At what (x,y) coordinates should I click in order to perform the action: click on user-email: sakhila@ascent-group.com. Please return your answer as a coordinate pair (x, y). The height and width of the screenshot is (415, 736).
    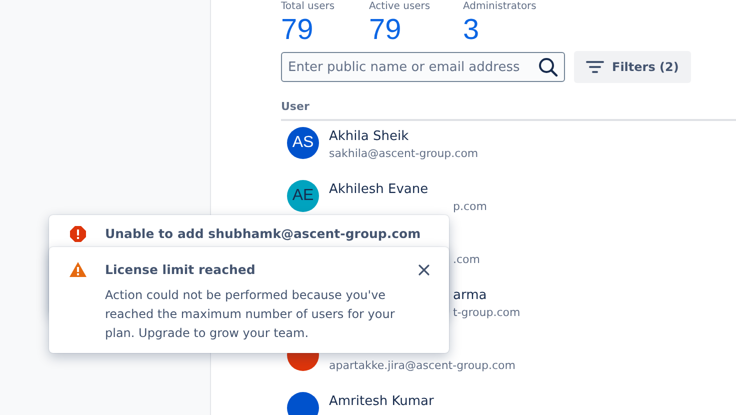
    Looking at the image, I should click on (403, 154).